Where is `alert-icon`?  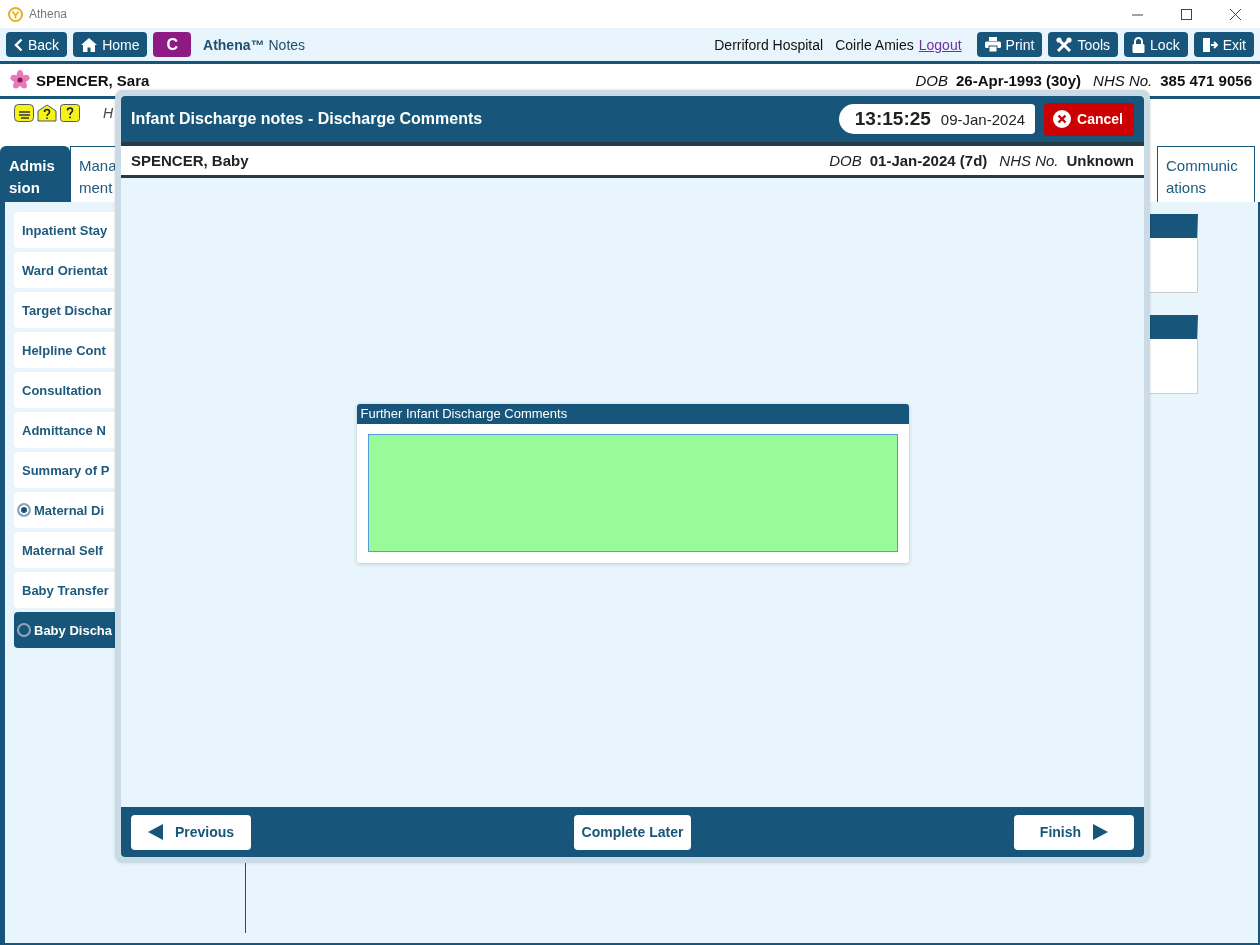
alert-icon is located at coordinates (24, 113).